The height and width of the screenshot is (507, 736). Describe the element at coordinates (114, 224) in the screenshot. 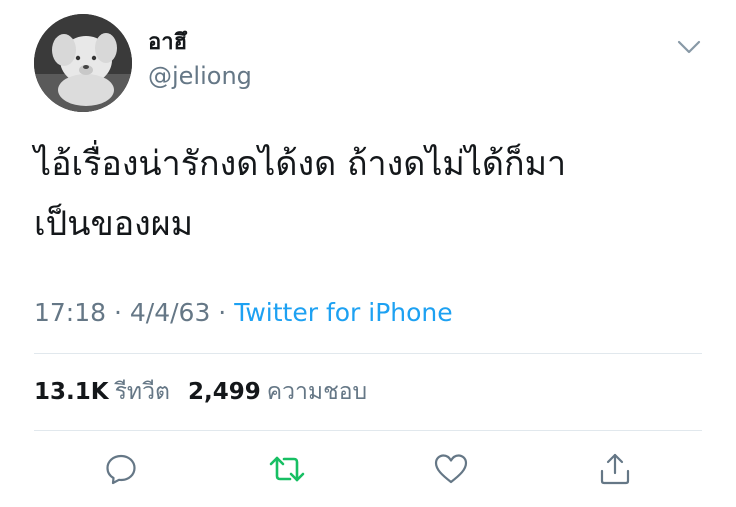

I see `tweet-text-line: เป็นของผม` at that location.